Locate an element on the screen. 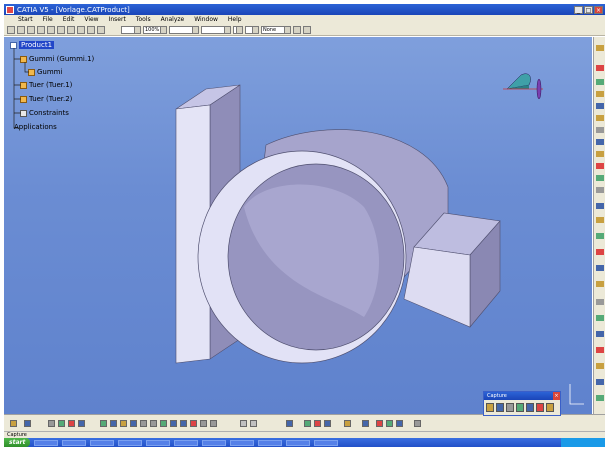 Image resolution: width=610 pixels, height=450 pixels. capture-print-icon is located at coordinates (530, 407).